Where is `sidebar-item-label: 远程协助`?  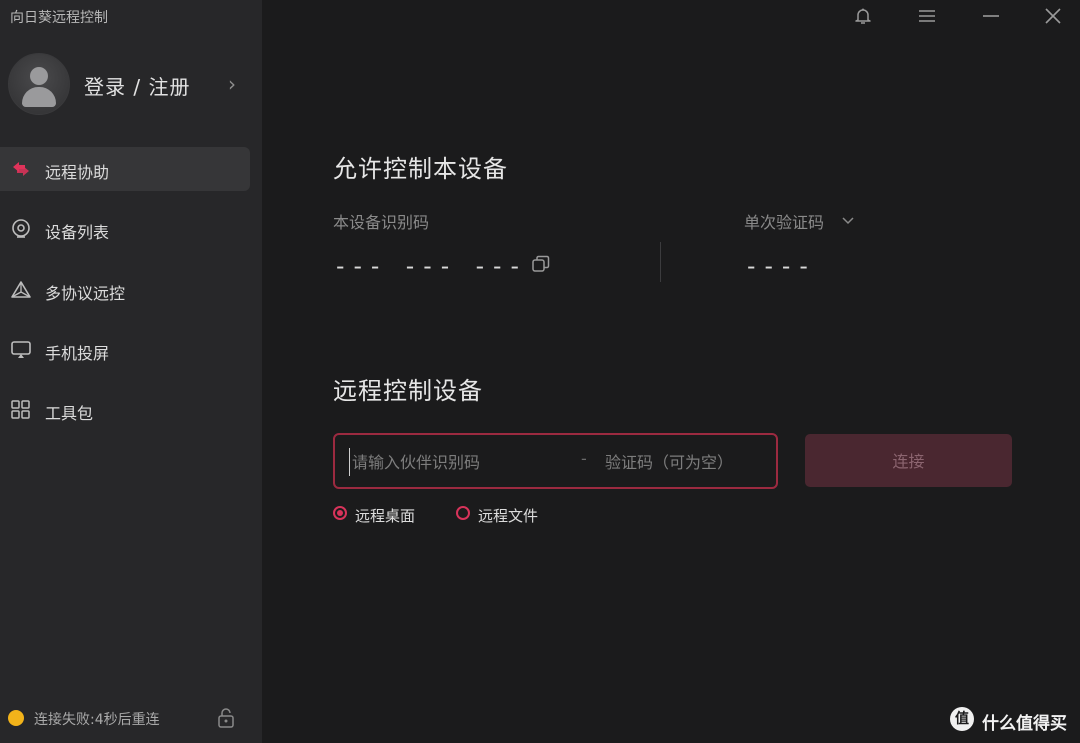
sidebar-item-label: 远程协助 is located at coordinates (77, 172).